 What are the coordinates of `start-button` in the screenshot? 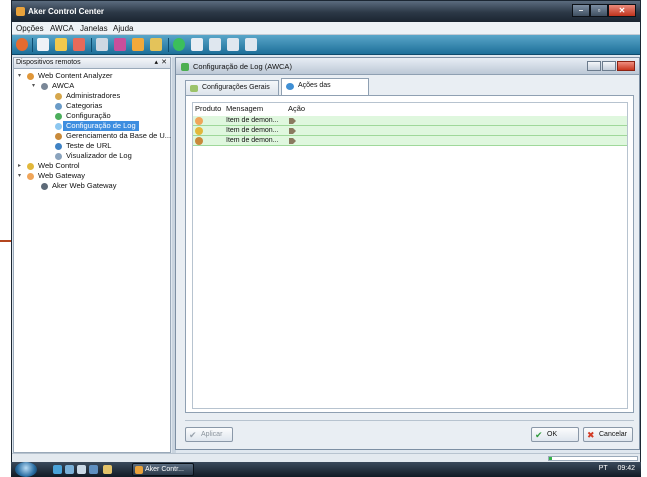 It's located at (26, 469).